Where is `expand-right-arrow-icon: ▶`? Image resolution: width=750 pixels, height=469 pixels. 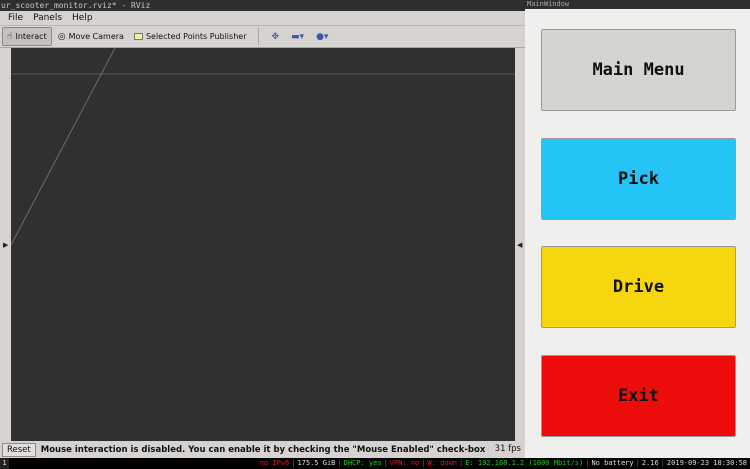 expand-right-arrow-icon: ▶ is located at coordinates (5, 245).